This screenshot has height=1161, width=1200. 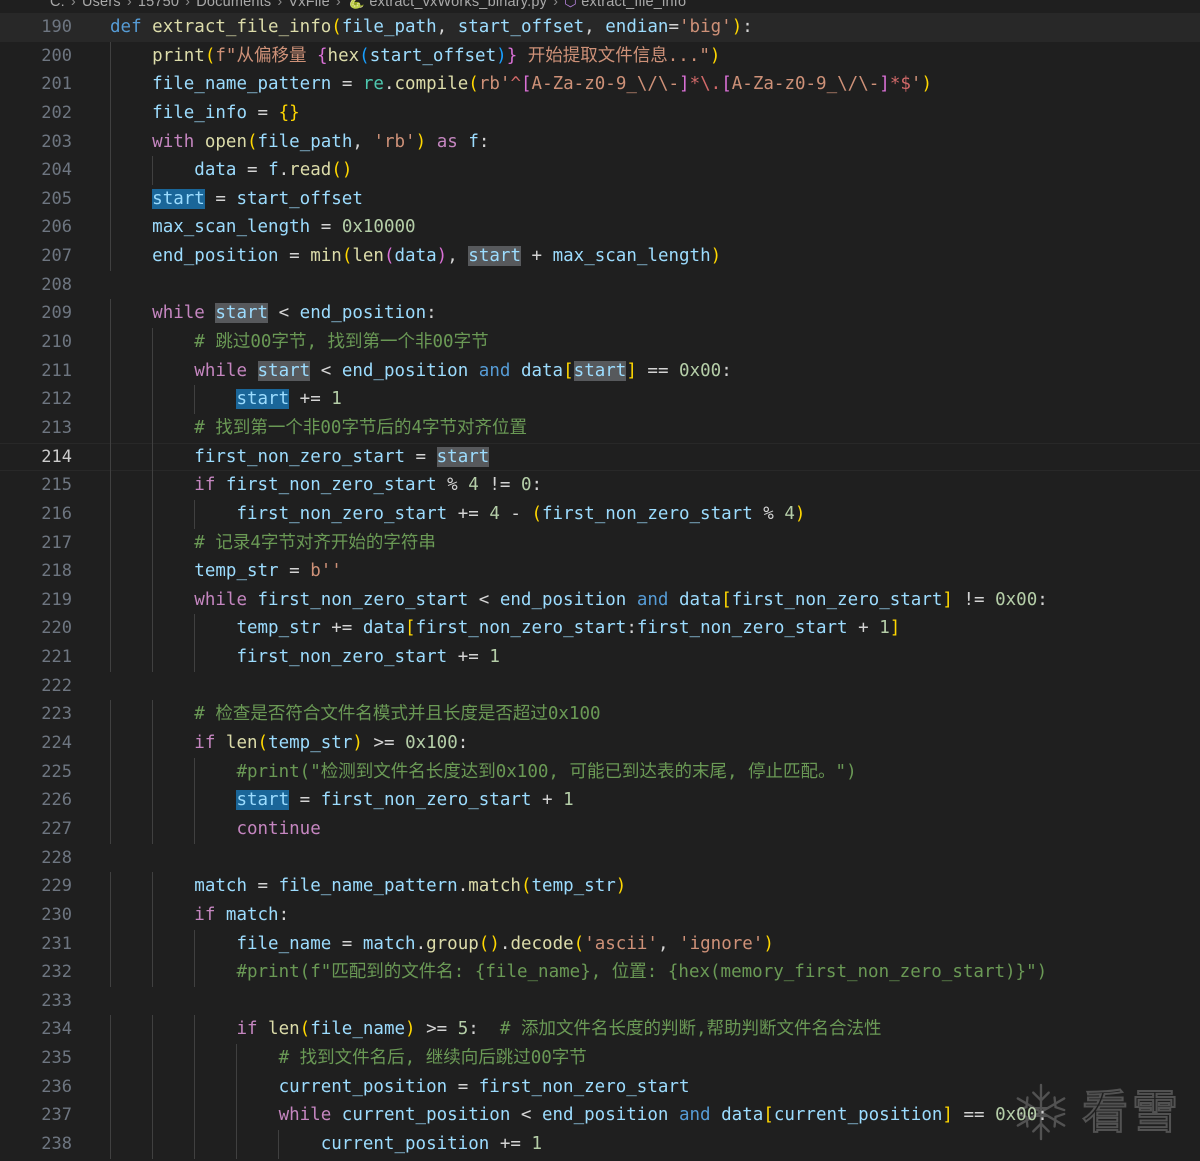 What do you see at coordinates (895, 628) in the screenshot?
I see `code-token: ]` at bounding box center [895, 628].